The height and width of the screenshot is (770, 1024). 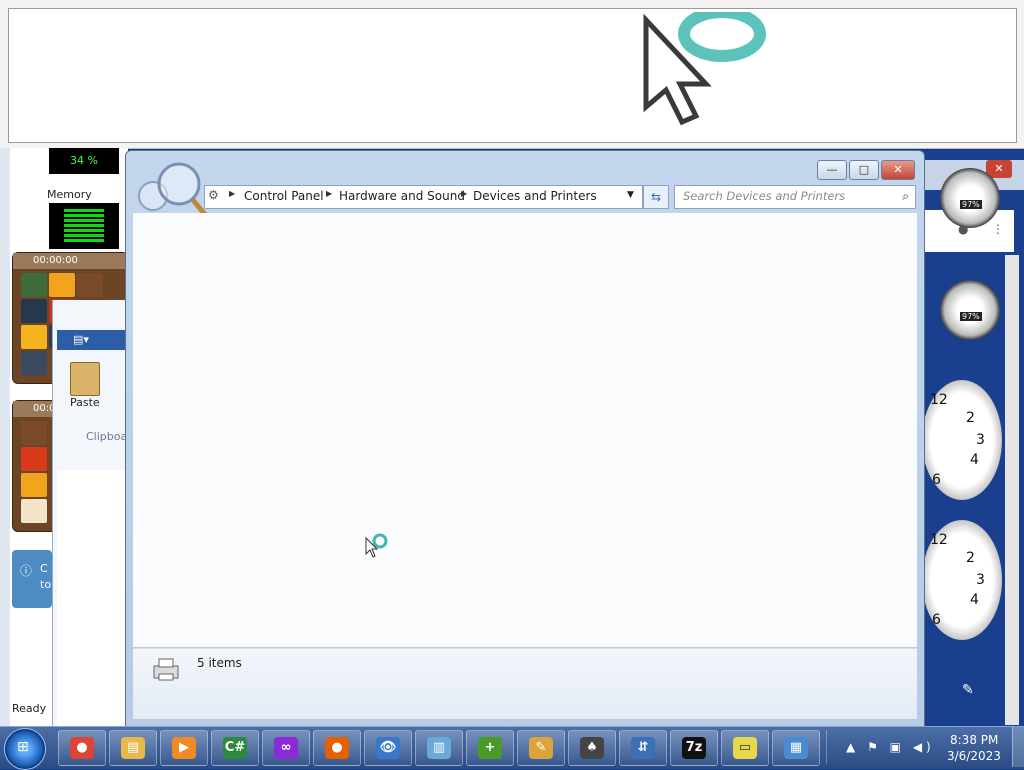 What do you see at coordinates (968, 690) in the screenshot?
I see `edit-pencil-icon: ✎` at bounding box center [968, 690].